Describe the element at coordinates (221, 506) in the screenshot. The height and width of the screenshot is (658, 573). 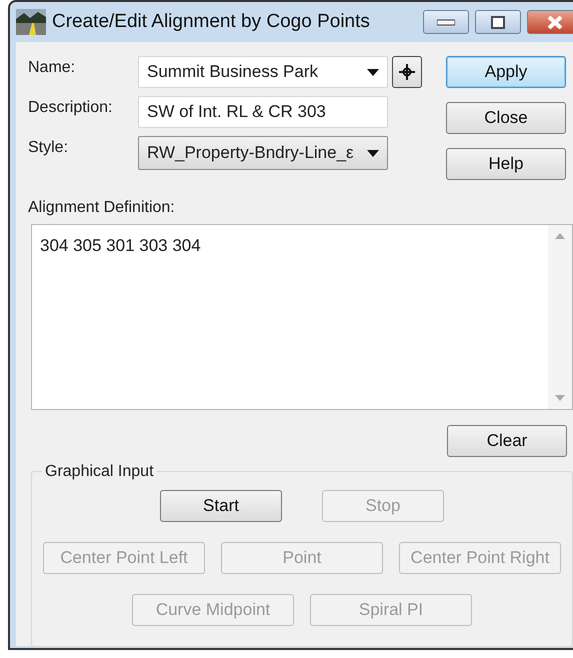
I see `input-button: Start` at that location.